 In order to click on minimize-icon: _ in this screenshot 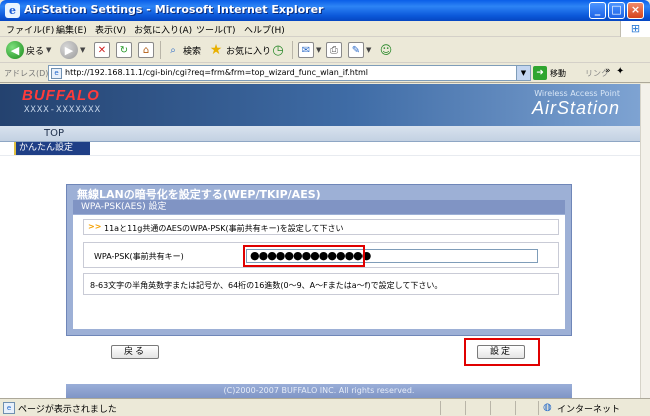, I will do `click(597, 9)`.